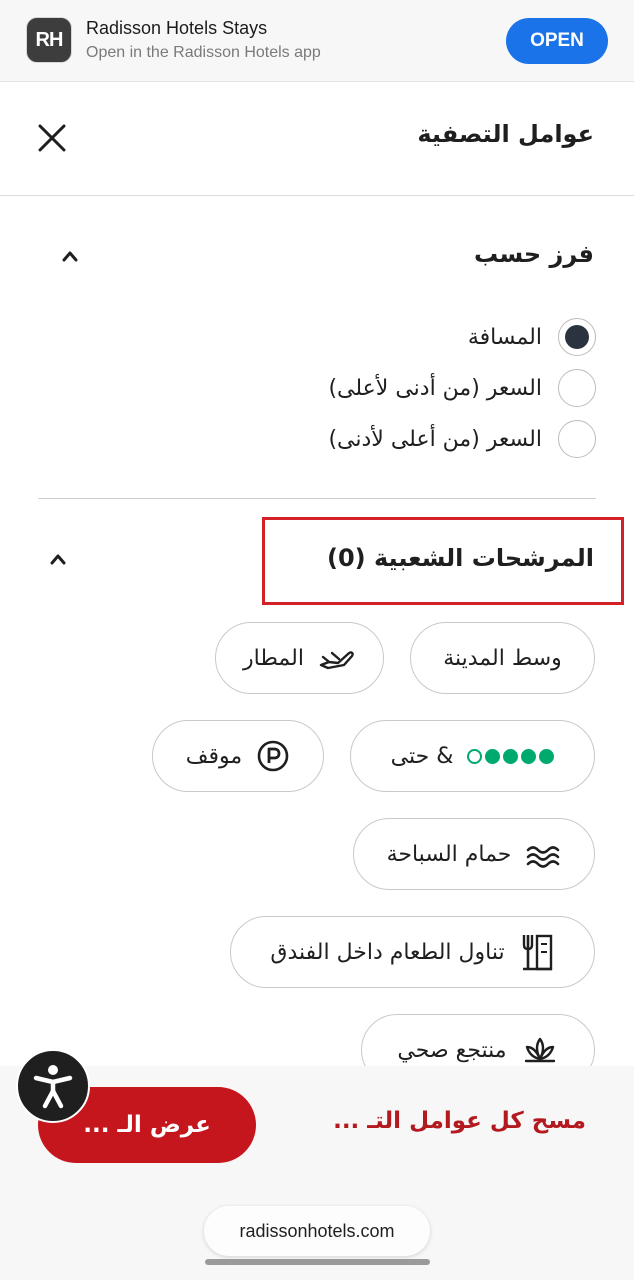 The width and height of the screenshot is (634, 1280). I want to click on sort-option-distance: المسافة, so click(532, 337).